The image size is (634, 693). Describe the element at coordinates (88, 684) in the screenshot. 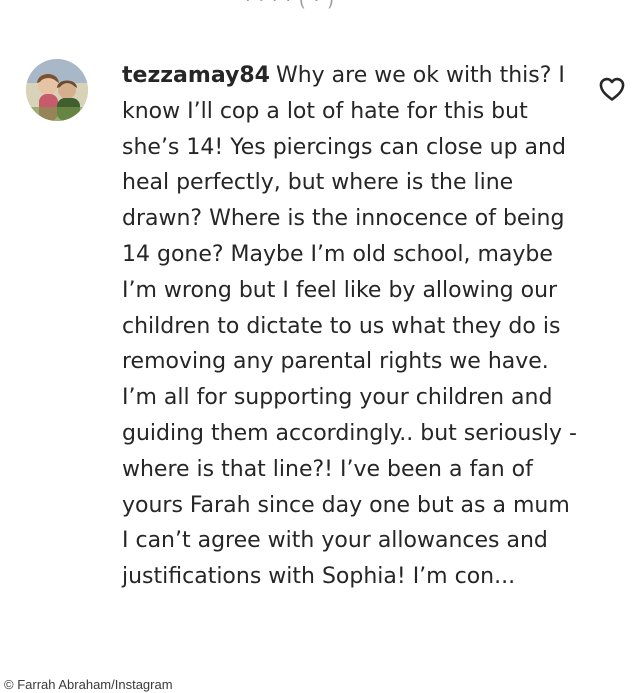

I see `image-credit: © Farrah Abraham/Instagram` at that location.